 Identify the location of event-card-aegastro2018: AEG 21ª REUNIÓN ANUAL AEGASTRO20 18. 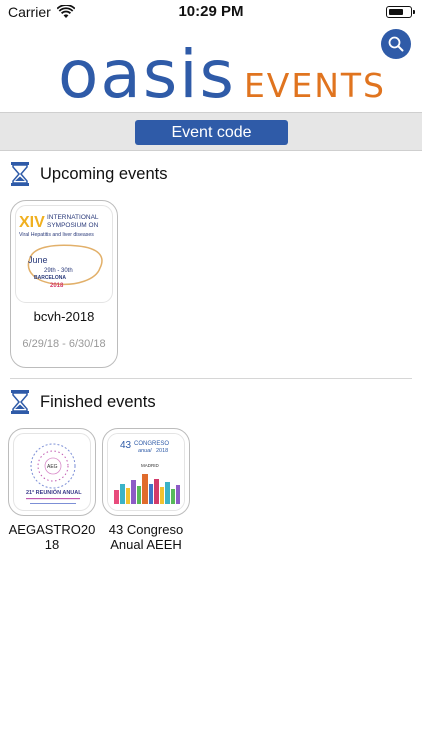
(52, 490).